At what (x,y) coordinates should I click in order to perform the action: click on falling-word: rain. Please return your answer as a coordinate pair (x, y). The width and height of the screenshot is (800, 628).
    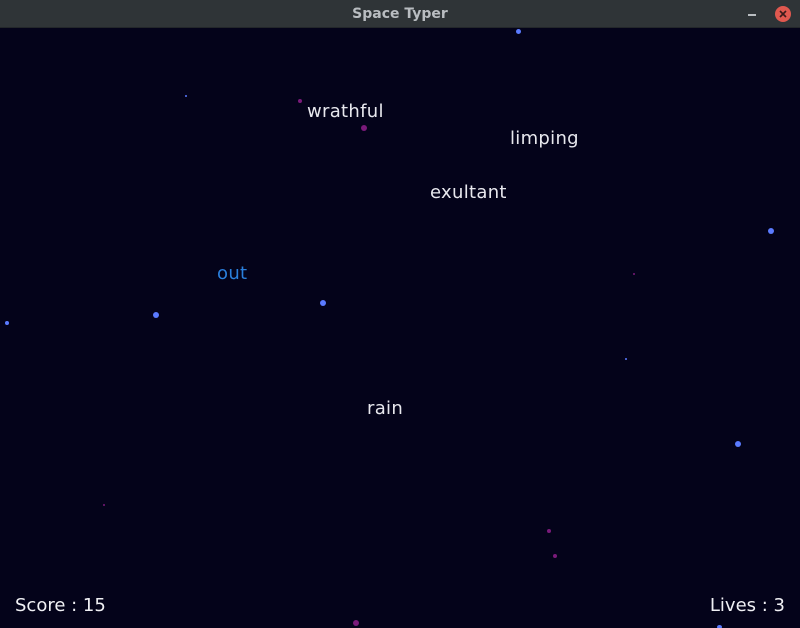
    Looking at the image, I should click on (385, 408).